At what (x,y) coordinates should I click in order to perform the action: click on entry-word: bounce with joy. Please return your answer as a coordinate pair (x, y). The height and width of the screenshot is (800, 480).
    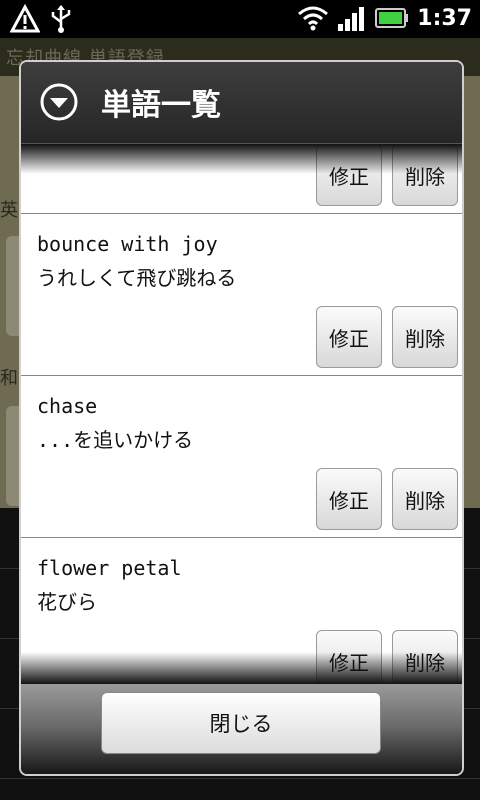
    Looking at the image, I should click on (127, 244).